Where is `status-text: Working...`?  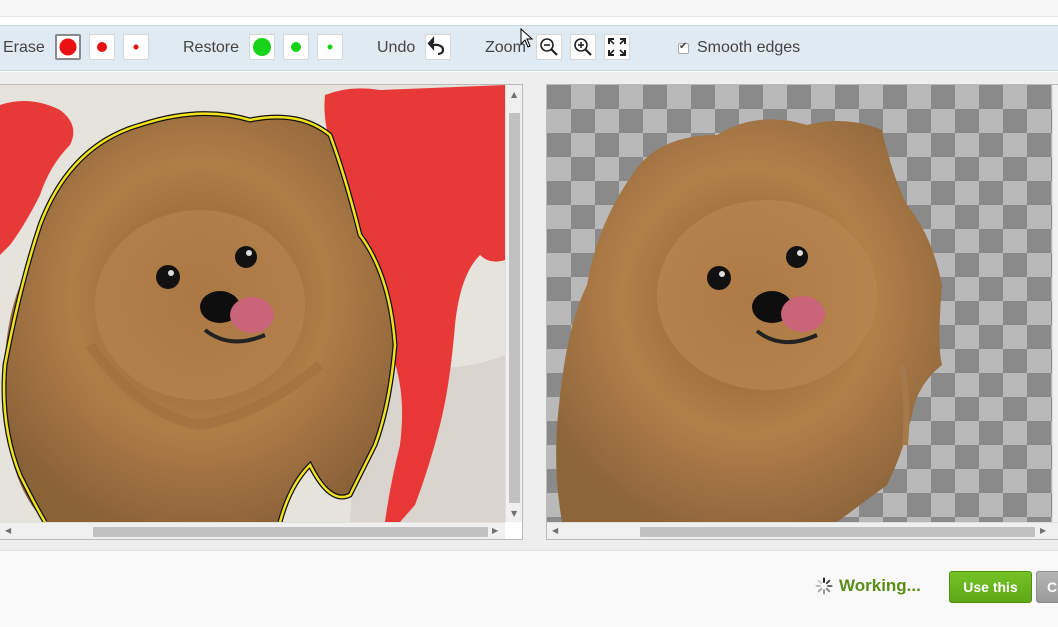
status-text: Working... is located at coordinates (880, 585).